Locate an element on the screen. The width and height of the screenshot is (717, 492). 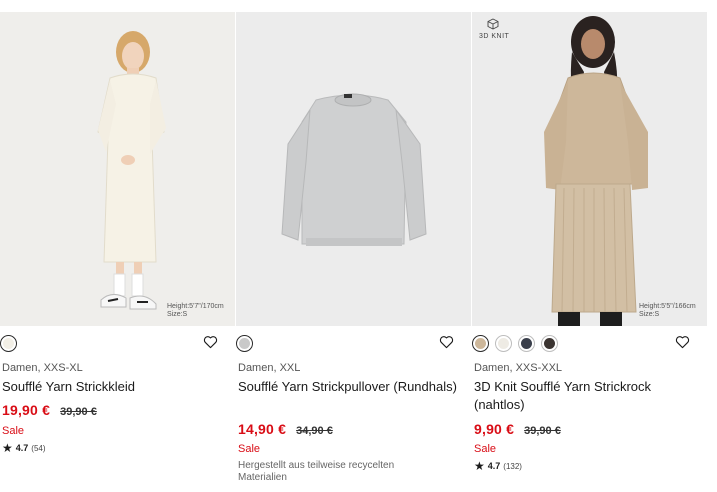
model-info: Height:5'5"/166cm Size:S is located at coordinates (670, 311).